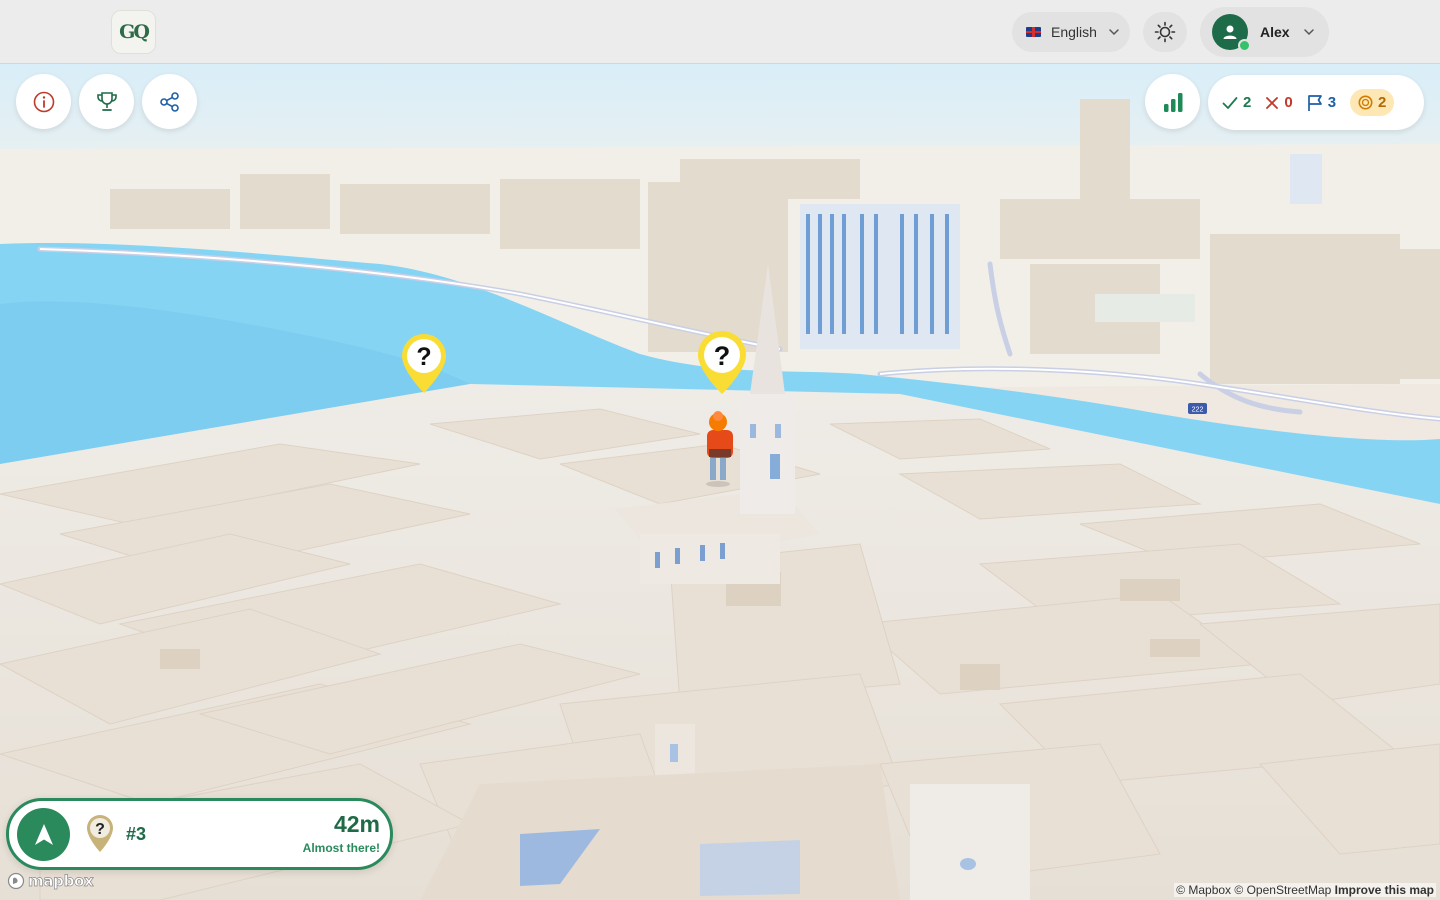 The width and height of the screenshot is (1440, 900). I want to click on logo-text: GQ, so click(134, 32).